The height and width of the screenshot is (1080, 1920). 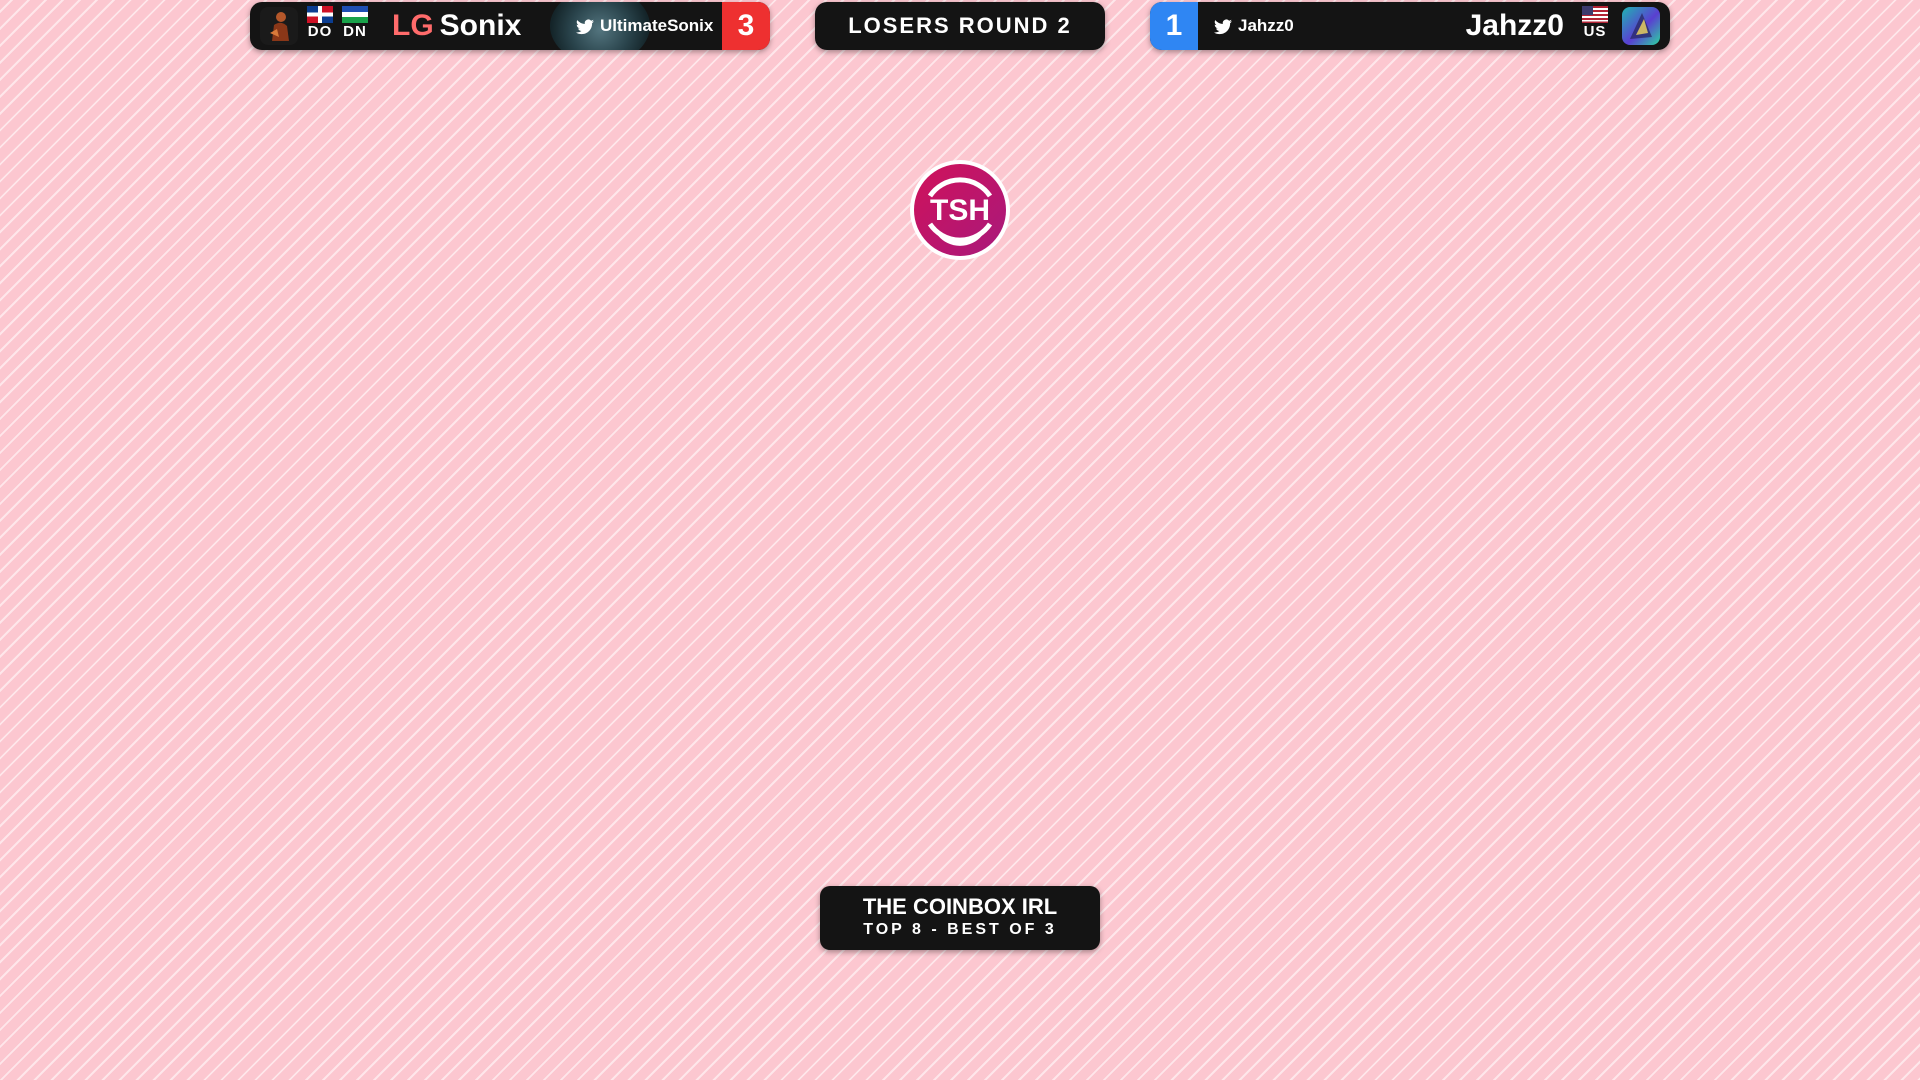 I want to click on player1-scoreboard: DO DN LG Sonix UltimateSonix 3, so click(x=510, y=26).